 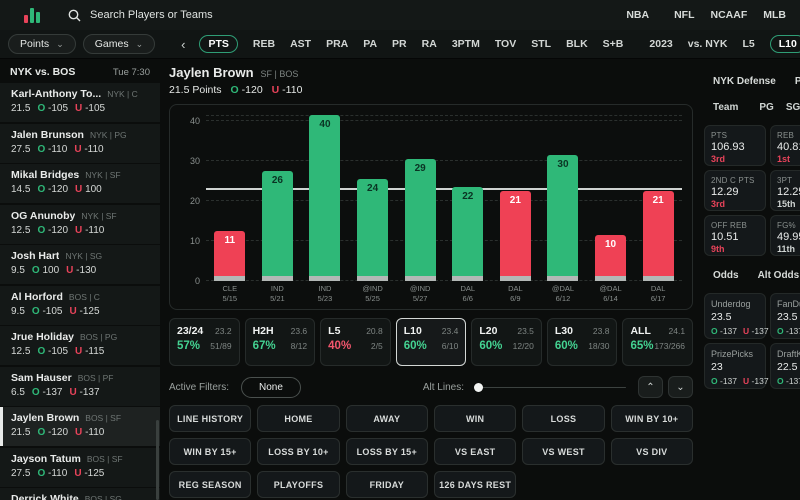 I want to click on filter-button-loss: LOSS, so click(x=563, y=418).